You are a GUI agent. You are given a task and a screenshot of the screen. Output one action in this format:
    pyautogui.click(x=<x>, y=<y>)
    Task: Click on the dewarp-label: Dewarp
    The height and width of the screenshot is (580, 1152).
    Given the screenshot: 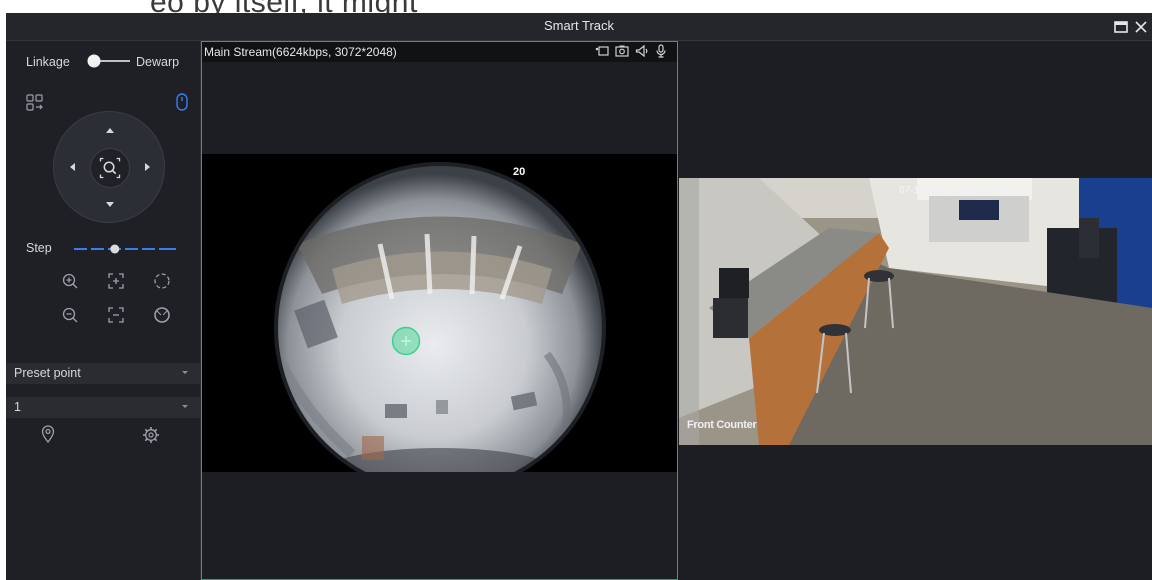 What is the action you would take?
    pyautogui.click(x=158, y=62)
    